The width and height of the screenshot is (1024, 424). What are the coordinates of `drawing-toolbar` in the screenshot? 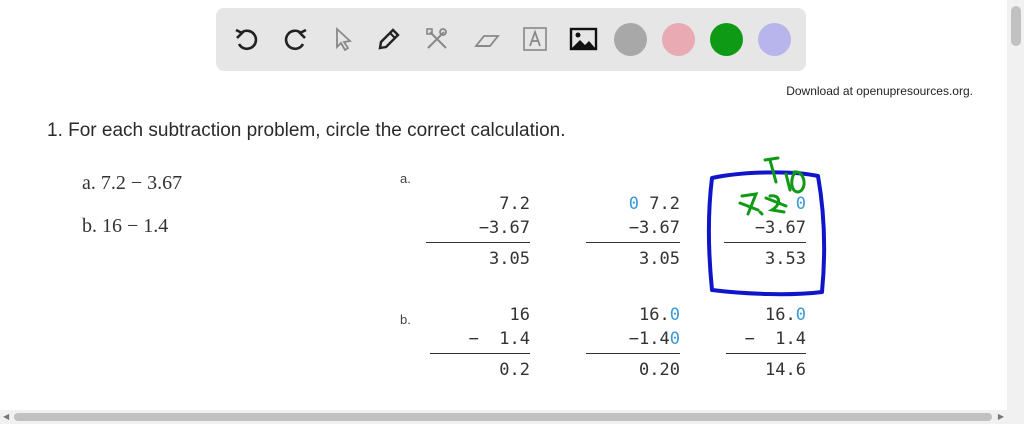 It's located at (511, 39).